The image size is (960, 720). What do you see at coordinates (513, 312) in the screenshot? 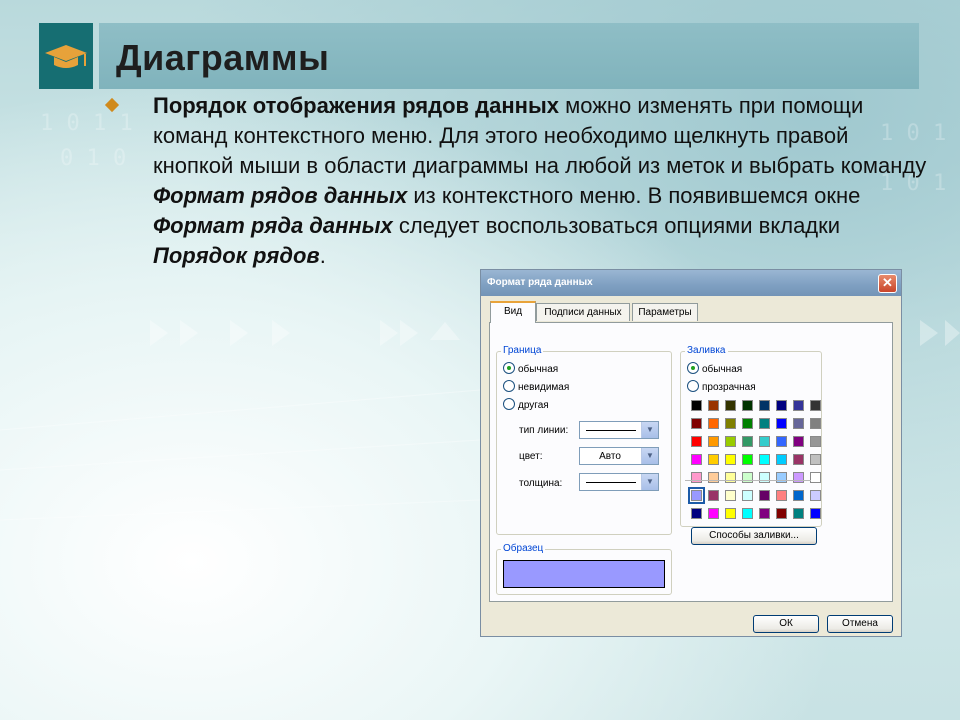
I see `tab-view: Вид` at bounding box center [513, 312].